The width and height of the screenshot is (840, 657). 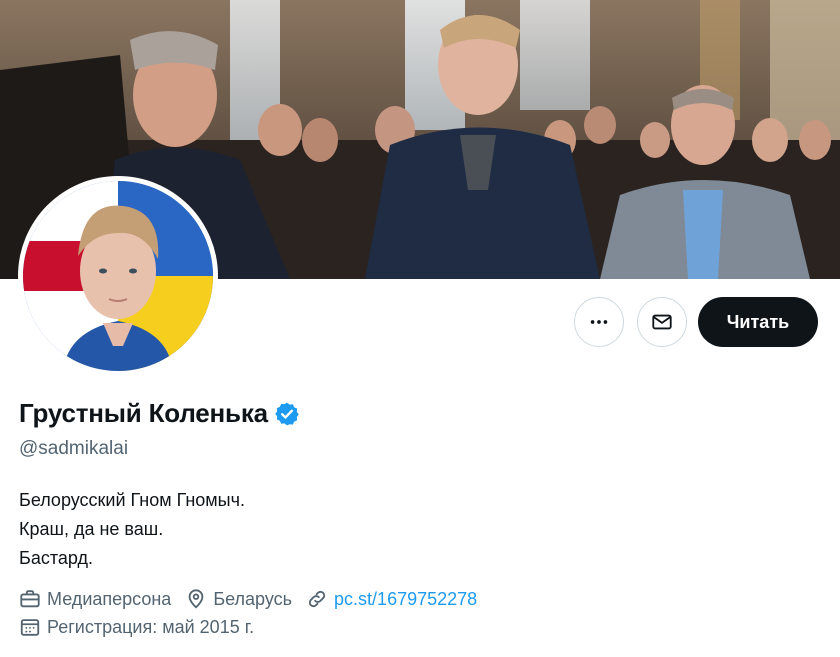 I want to click on profile-name-row: Грустный Коленька, so click(x=159, y=413).